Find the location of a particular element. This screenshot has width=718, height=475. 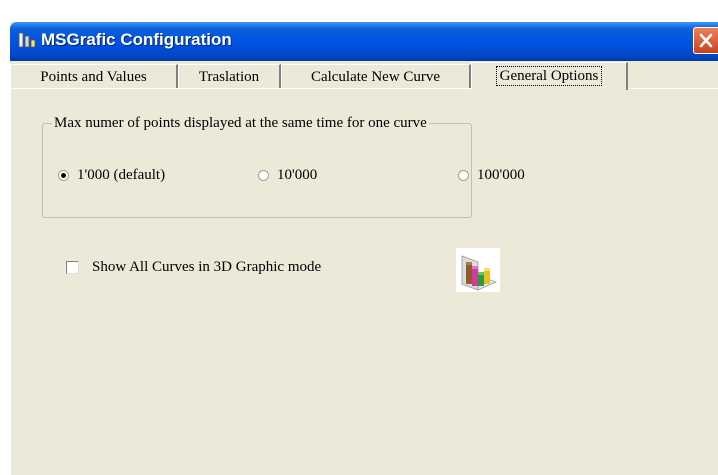

tab-label: General Options is located at coordinates (549, 76).